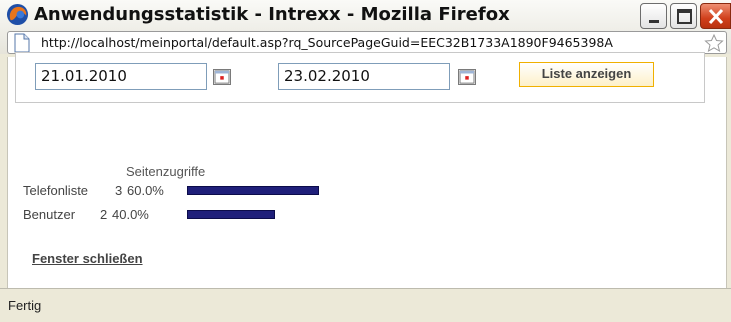  I want to click on show-list-button: Liste anzeigen, so click(586, 74).